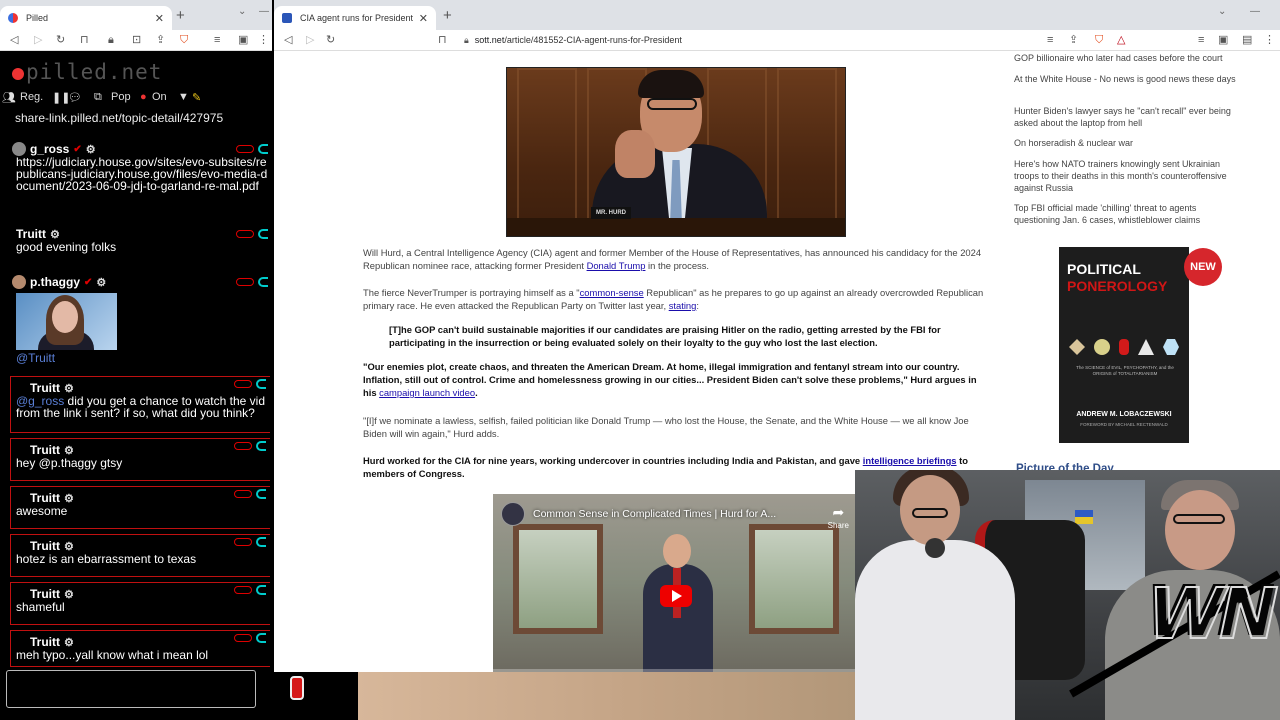 This screenshot has height=720, width=1280. Describe the element at coordinates (75, 97) in the screenshot. I see `chat-bubble-icon: 💬︎` at that location.